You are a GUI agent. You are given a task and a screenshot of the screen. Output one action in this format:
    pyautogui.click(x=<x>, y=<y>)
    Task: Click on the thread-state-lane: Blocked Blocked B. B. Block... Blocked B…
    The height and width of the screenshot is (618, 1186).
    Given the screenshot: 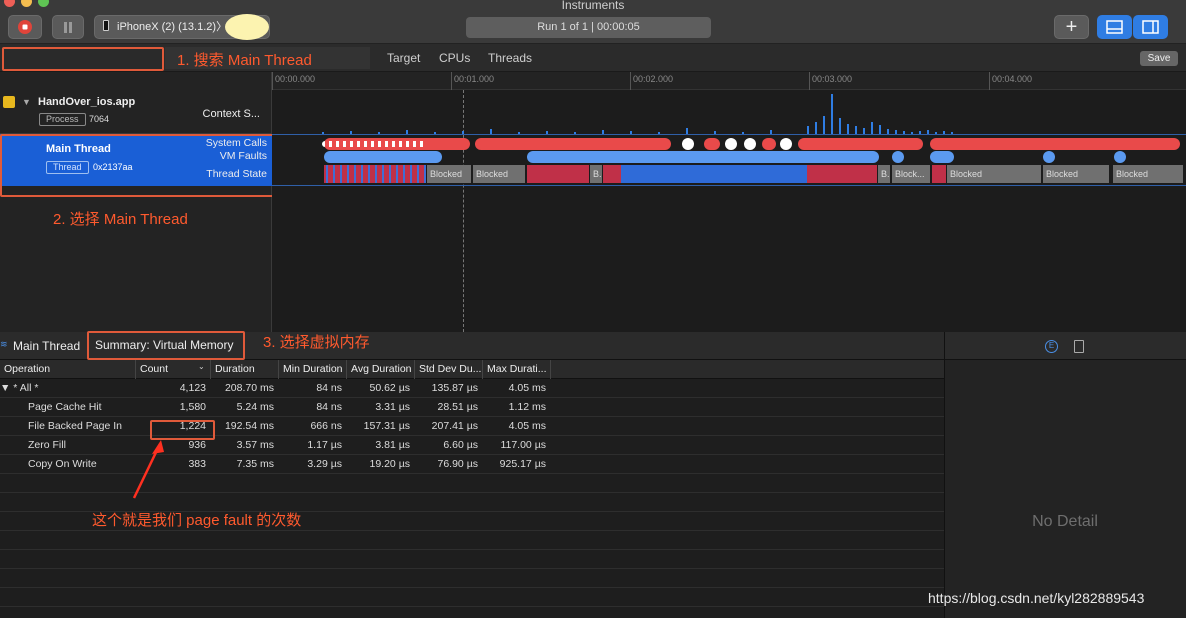 What is the action you would take?
    pyautogui.click(x=729, y=174)
    